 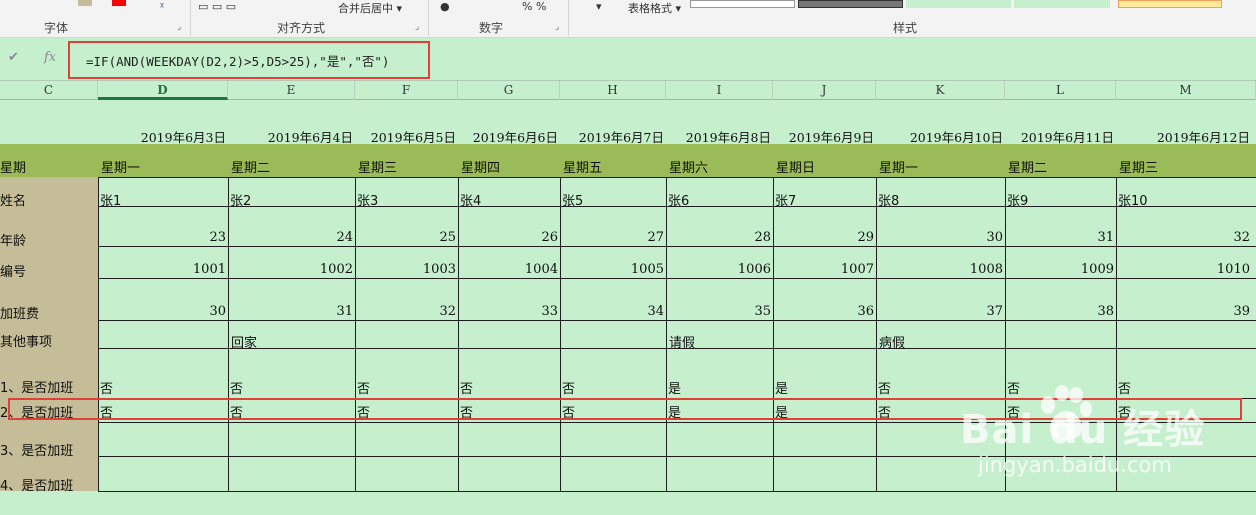 What do you see at coordinates (417, 27) in the screenshot?
I see `alignment-dialog-launcher-icon: ⌟` at bounding box center [417, 27].